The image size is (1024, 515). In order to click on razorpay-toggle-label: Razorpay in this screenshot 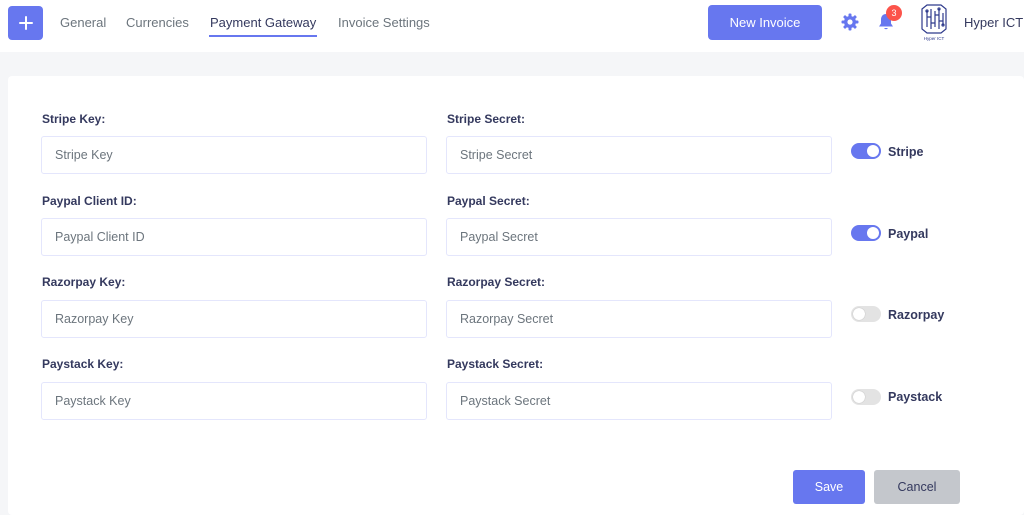, I will do `click(916, 315)`.